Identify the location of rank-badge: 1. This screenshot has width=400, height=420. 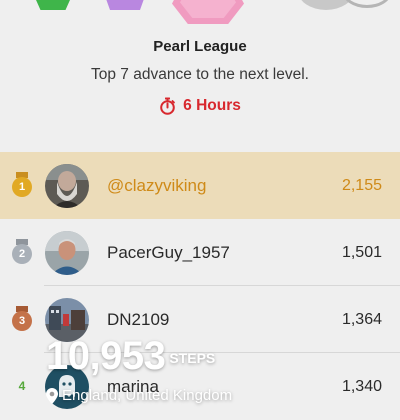
(22, 184).